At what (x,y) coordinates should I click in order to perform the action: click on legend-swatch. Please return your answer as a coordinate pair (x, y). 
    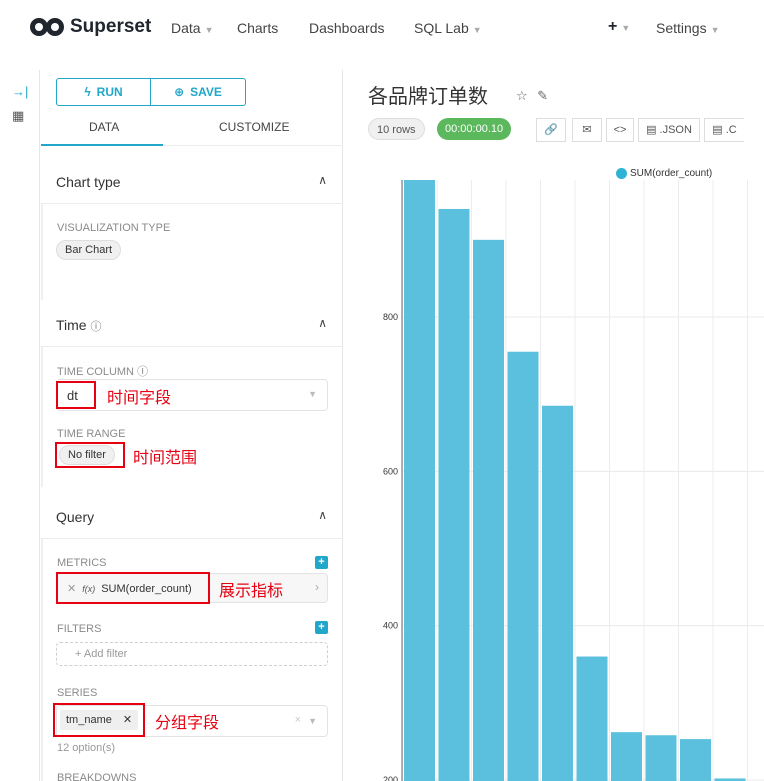
    Looking at the image, I should click on (621, 173).